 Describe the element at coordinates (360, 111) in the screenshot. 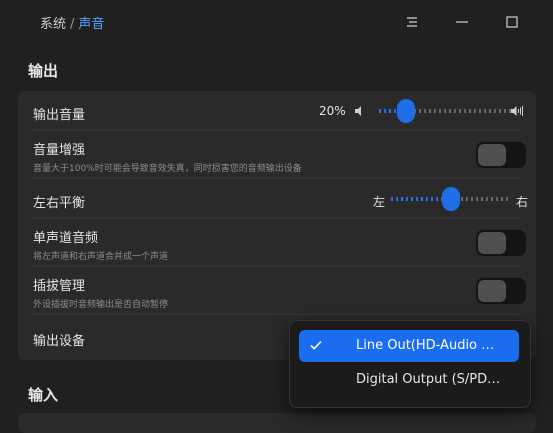

I see `volume-low-icon` at that location.